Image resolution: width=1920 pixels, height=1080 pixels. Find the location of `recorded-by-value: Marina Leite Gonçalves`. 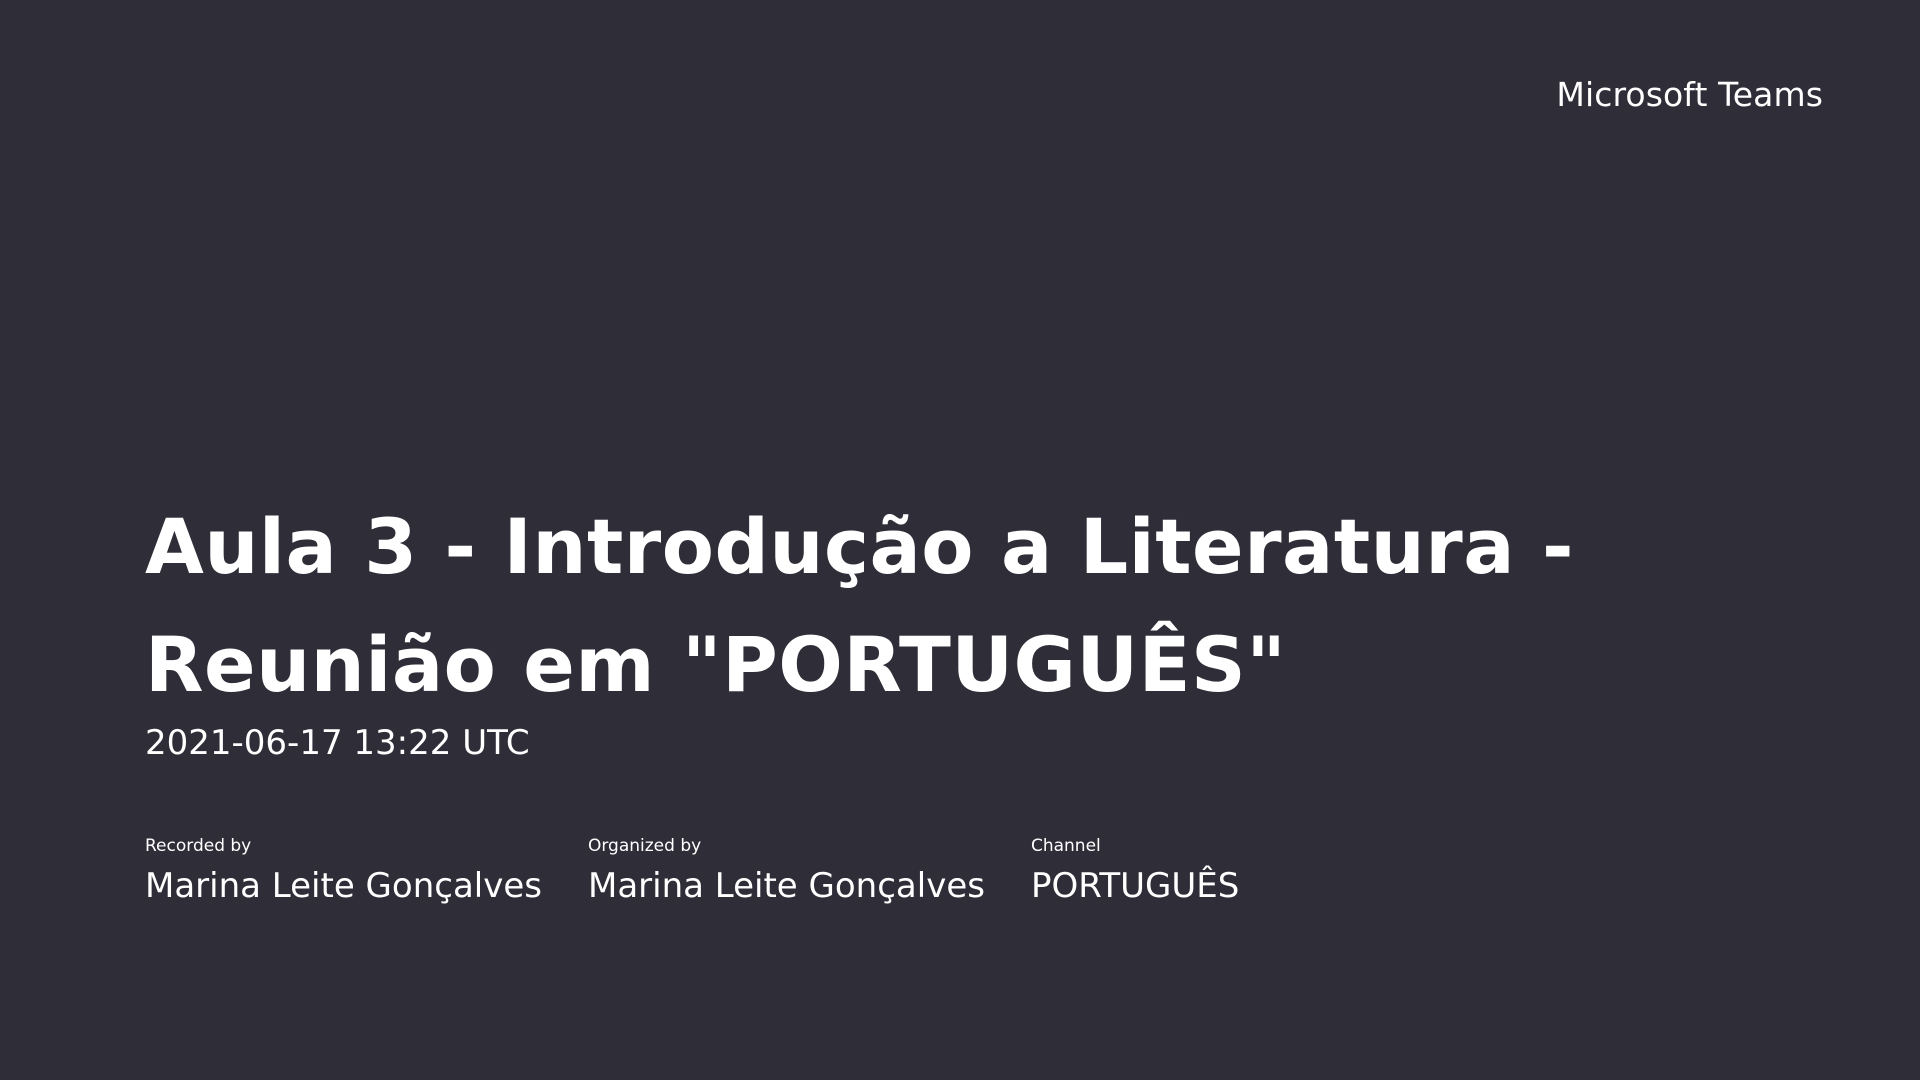

recorded-by-value: Marina Leite Gonçalves is located at coordinates (343, 886).